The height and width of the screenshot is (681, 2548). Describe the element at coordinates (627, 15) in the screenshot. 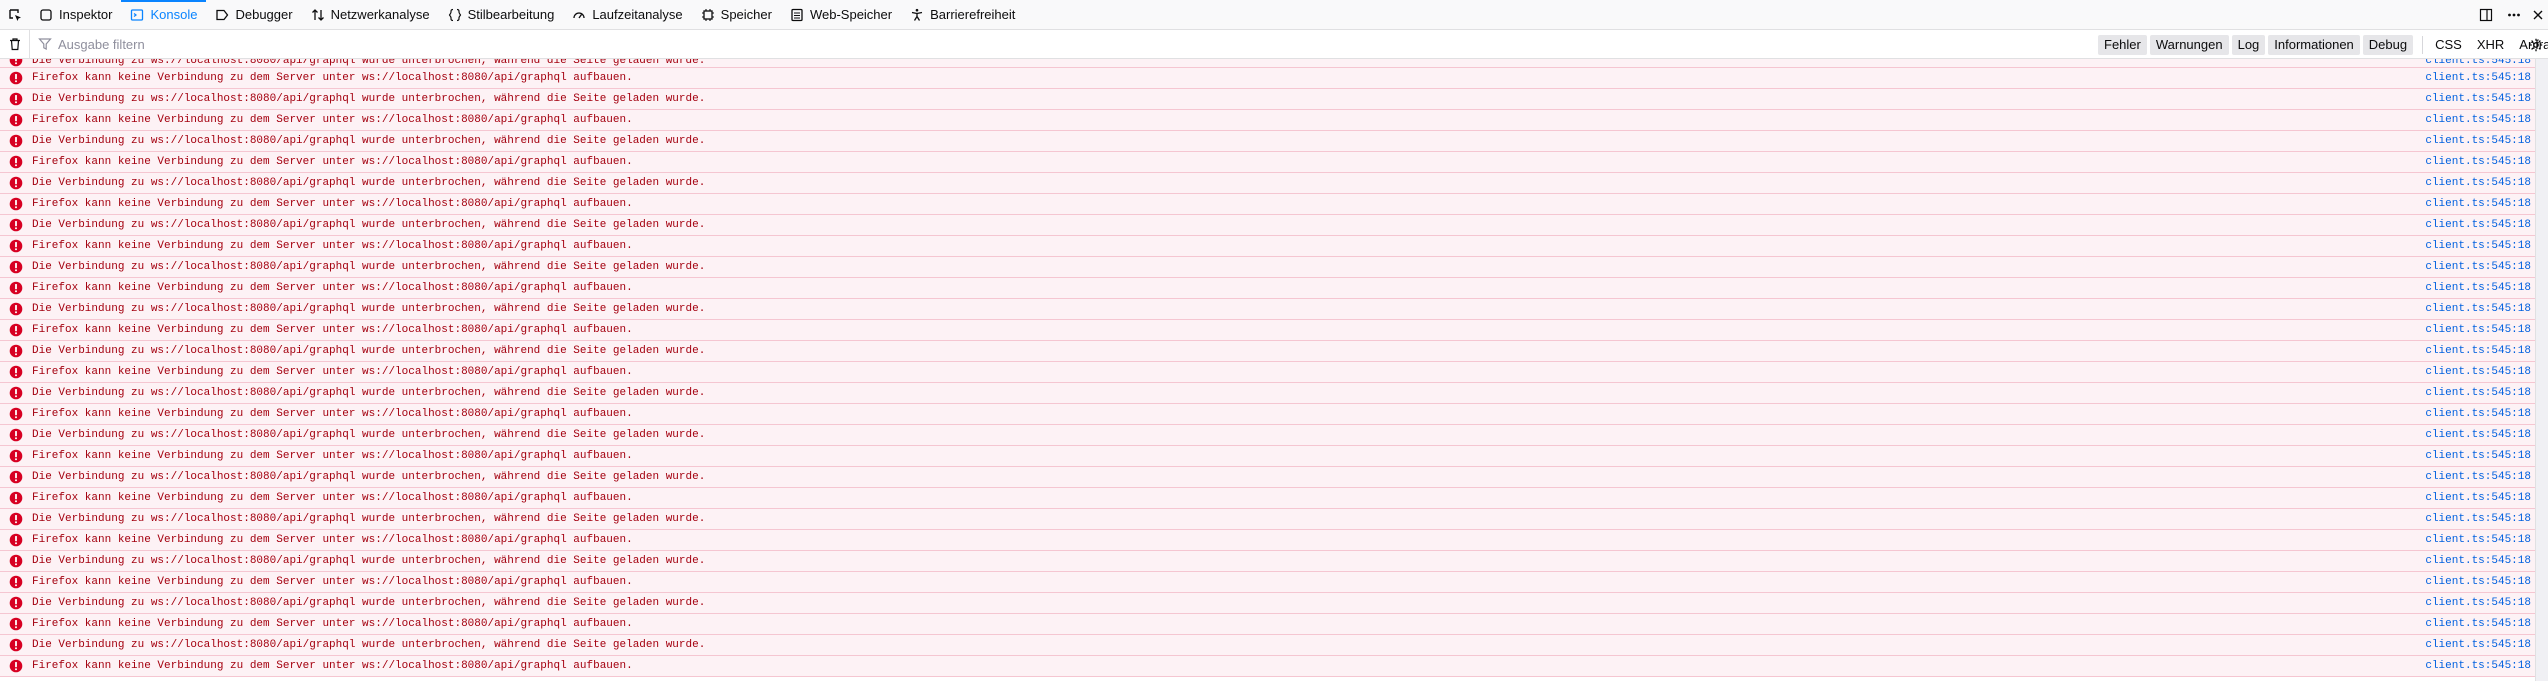

I see `tab-laufzeitanalyse: Laufzeitanalyse` at that location.